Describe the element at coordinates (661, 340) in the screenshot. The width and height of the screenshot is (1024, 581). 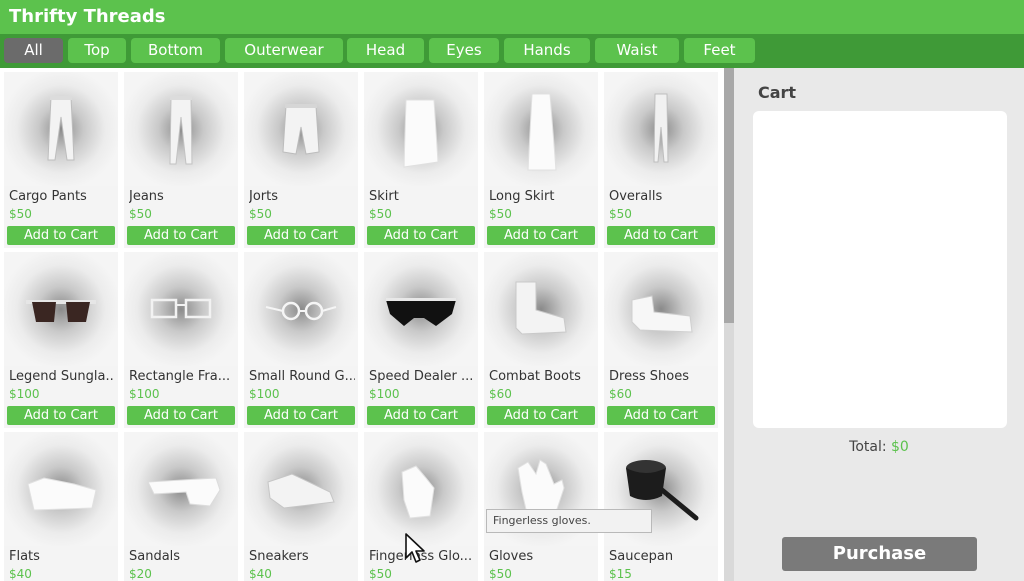
I see `item-card-dress-shoes: Dress Shoes $60 Add to Cart` at that location.